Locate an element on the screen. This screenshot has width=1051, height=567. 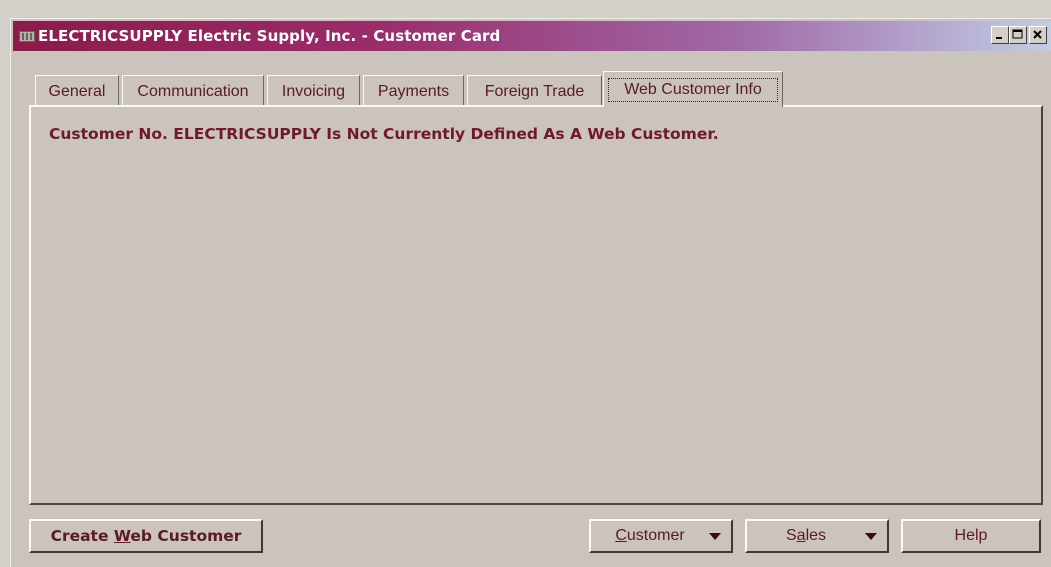
help-label: Help is located at coordinates (971, 535).